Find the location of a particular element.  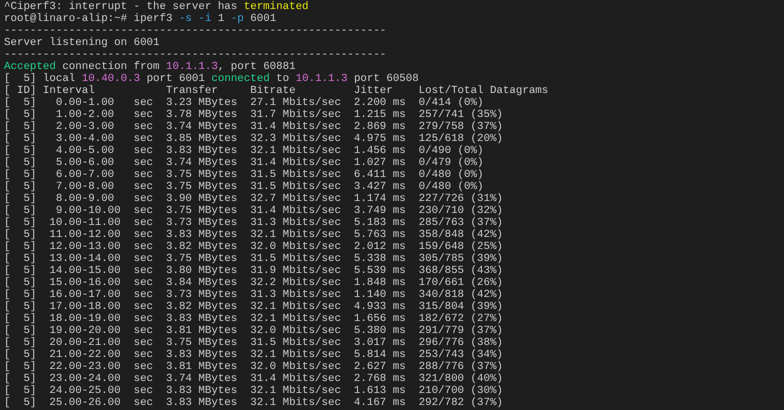

terminal-line: [ 5] 25.00-26.00 sec 3.83 MBytes 32.1 Mbits/sec 4.167 ms 292/782 (37%) is located at coordinates (253, 403).